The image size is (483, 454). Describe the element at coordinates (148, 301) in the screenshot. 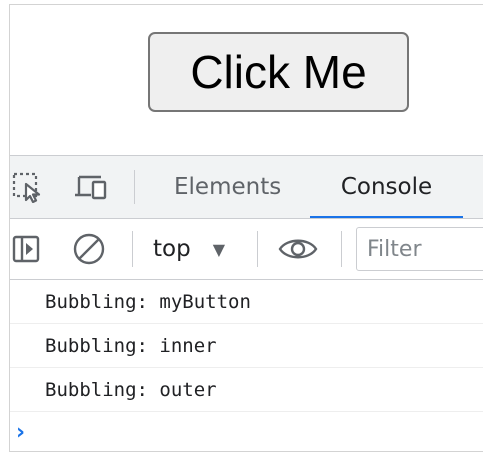

I see `console-message-text: Bubbling: myButton` at that location.